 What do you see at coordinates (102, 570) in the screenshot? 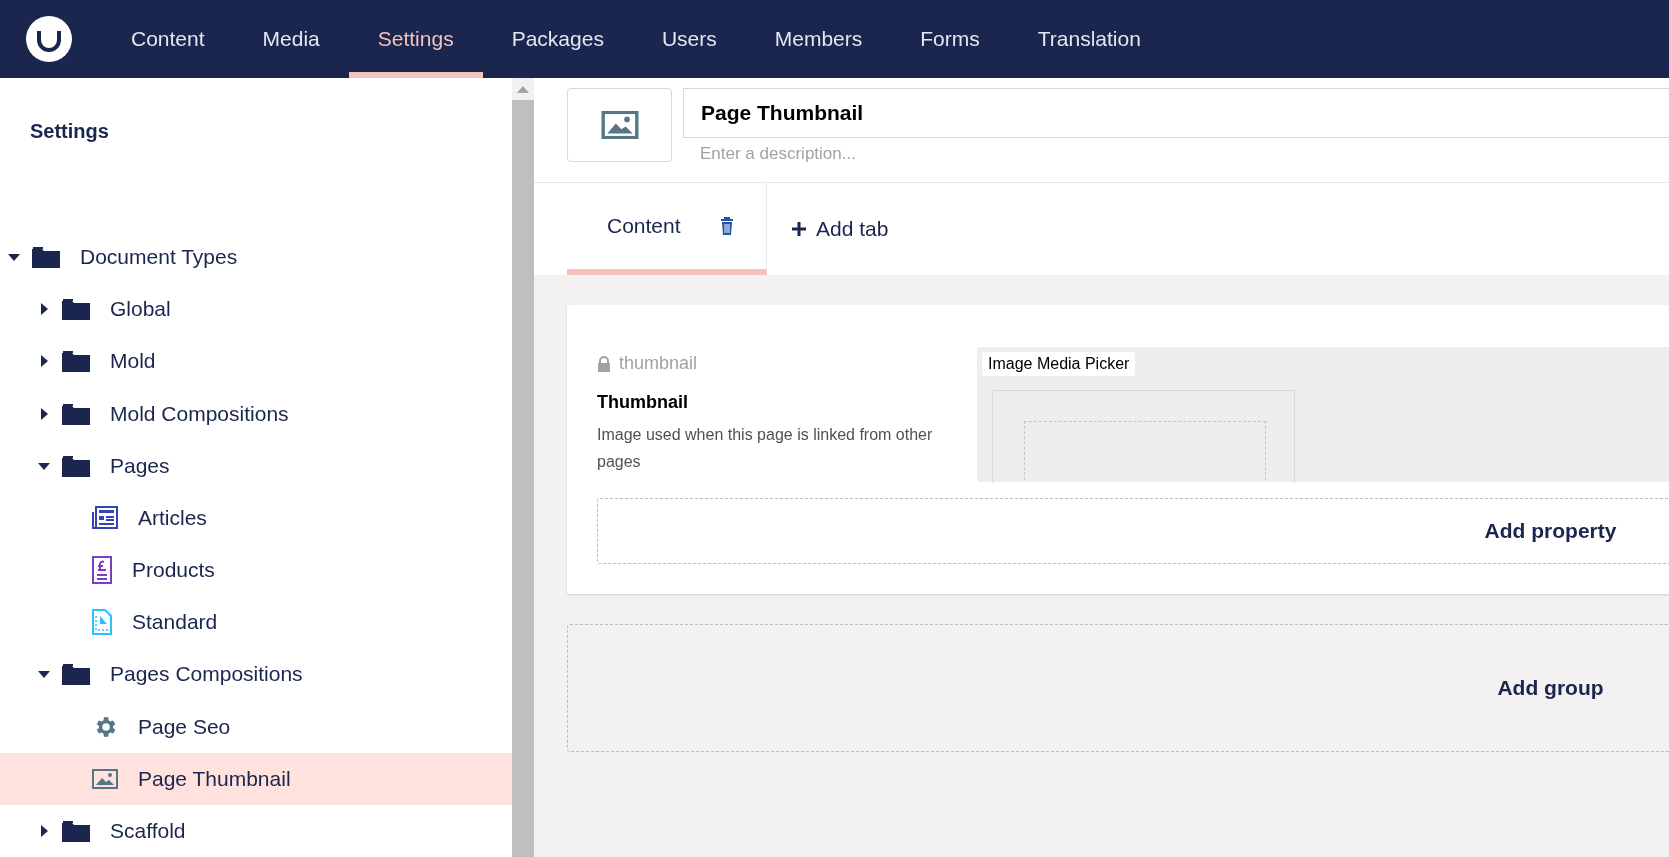
I see `receipt-icon` at bounding box center [102, 570].